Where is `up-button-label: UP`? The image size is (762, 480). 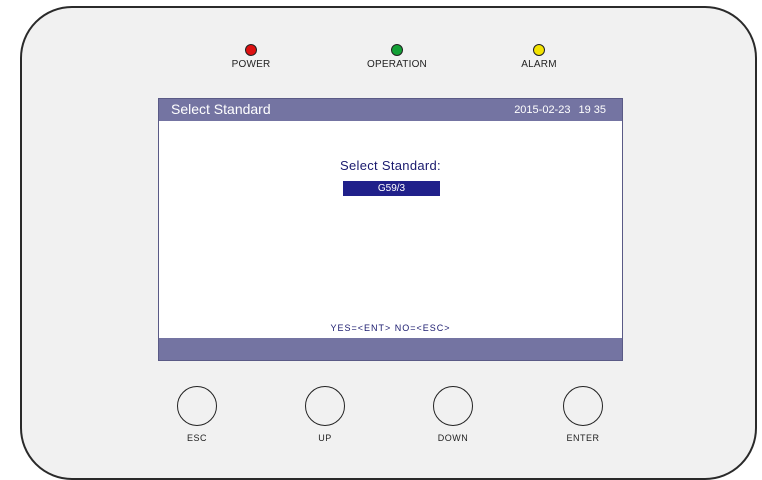 up-button-label: UP is located at coordinates (325, 438).